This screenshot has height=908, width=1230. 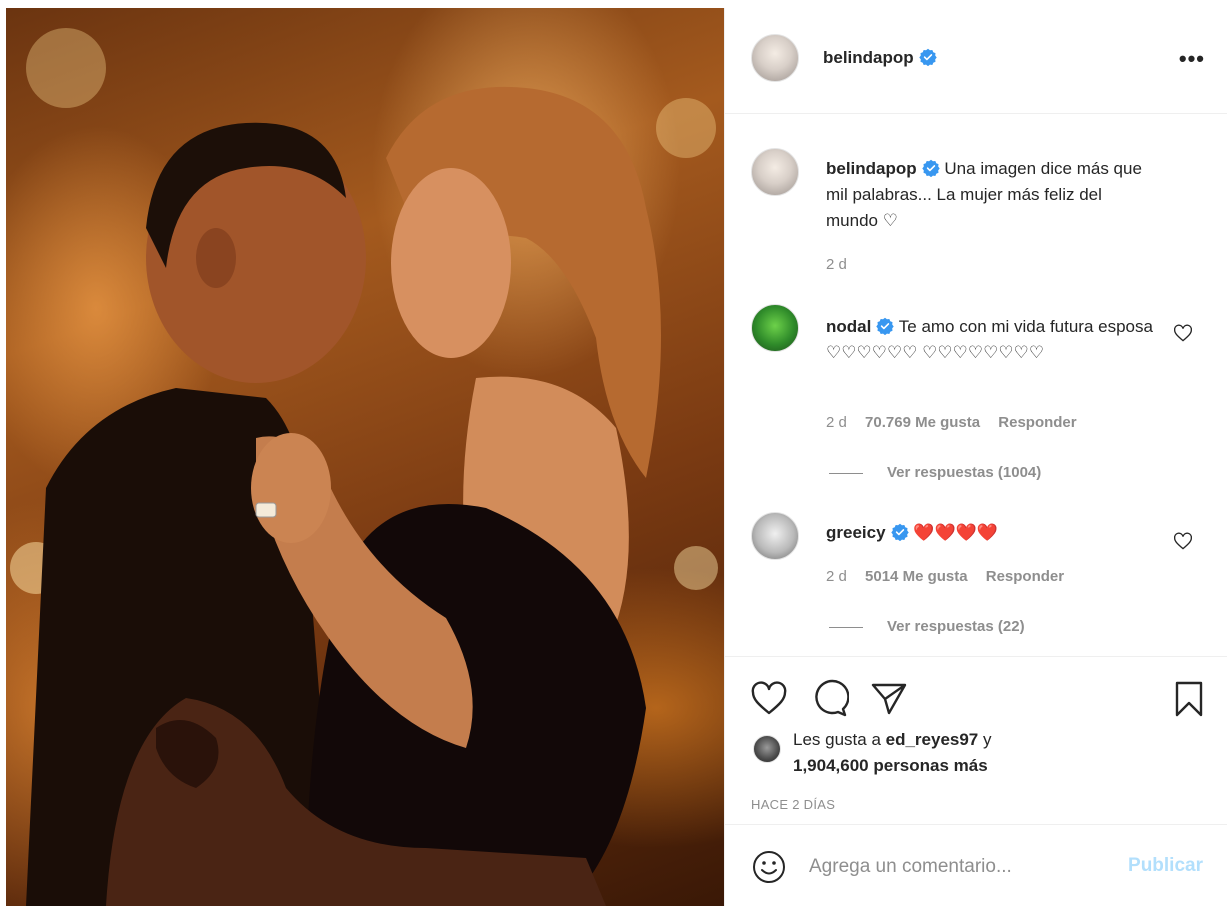 I want to click on comment-username: nodal, so click(x=848, y=326).